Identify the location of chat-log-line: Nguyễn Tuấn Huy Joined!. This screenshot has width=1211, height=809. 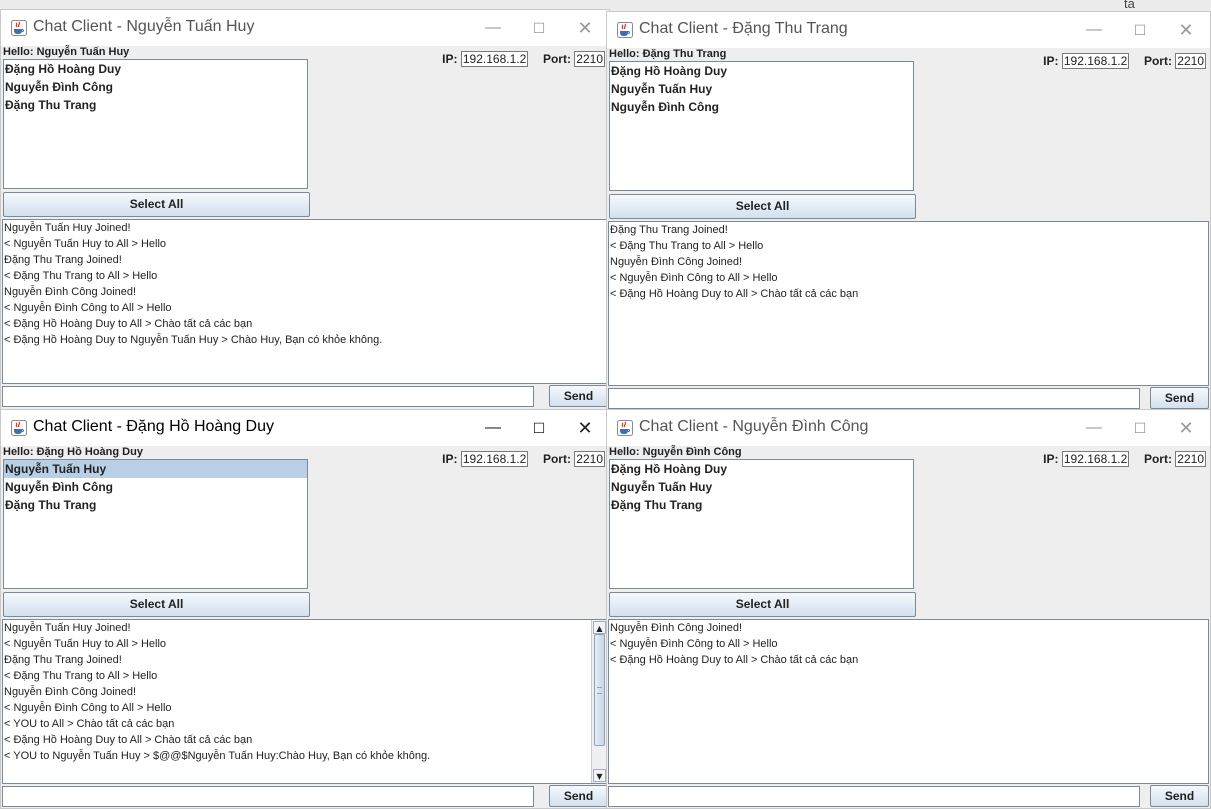
(67, 628).